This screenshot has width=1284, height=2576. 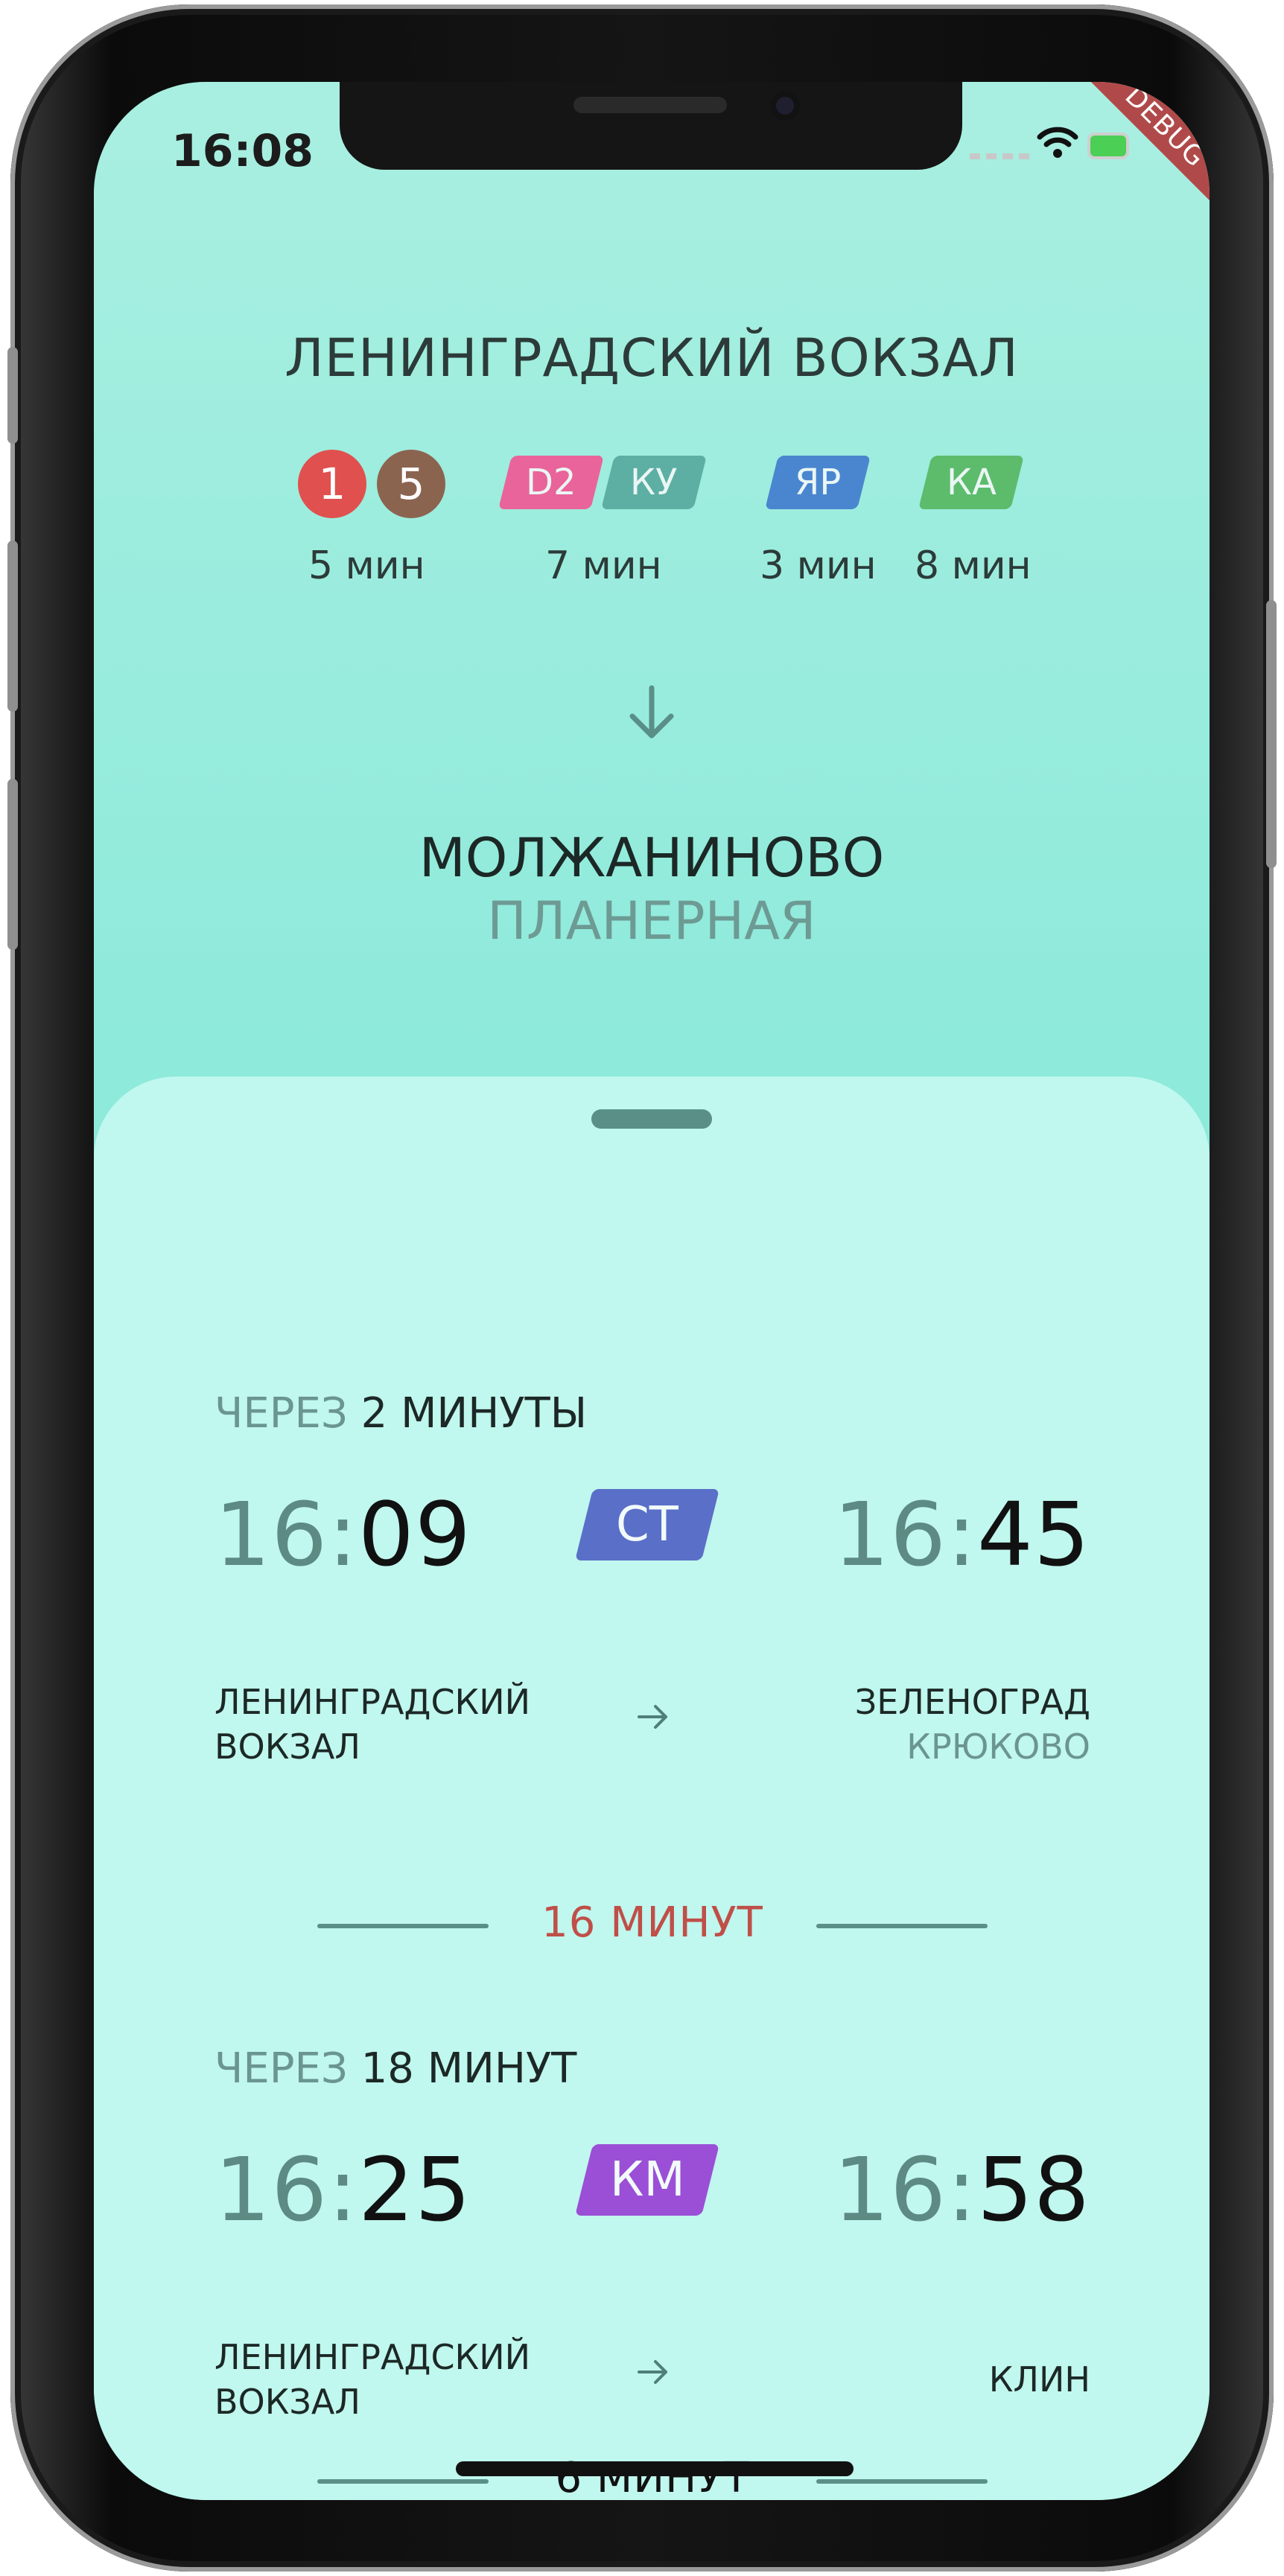 What do you see at coordinates (13, 865) in the screenshot?
I see `volume-down-button` at bounding box center [13, 865].